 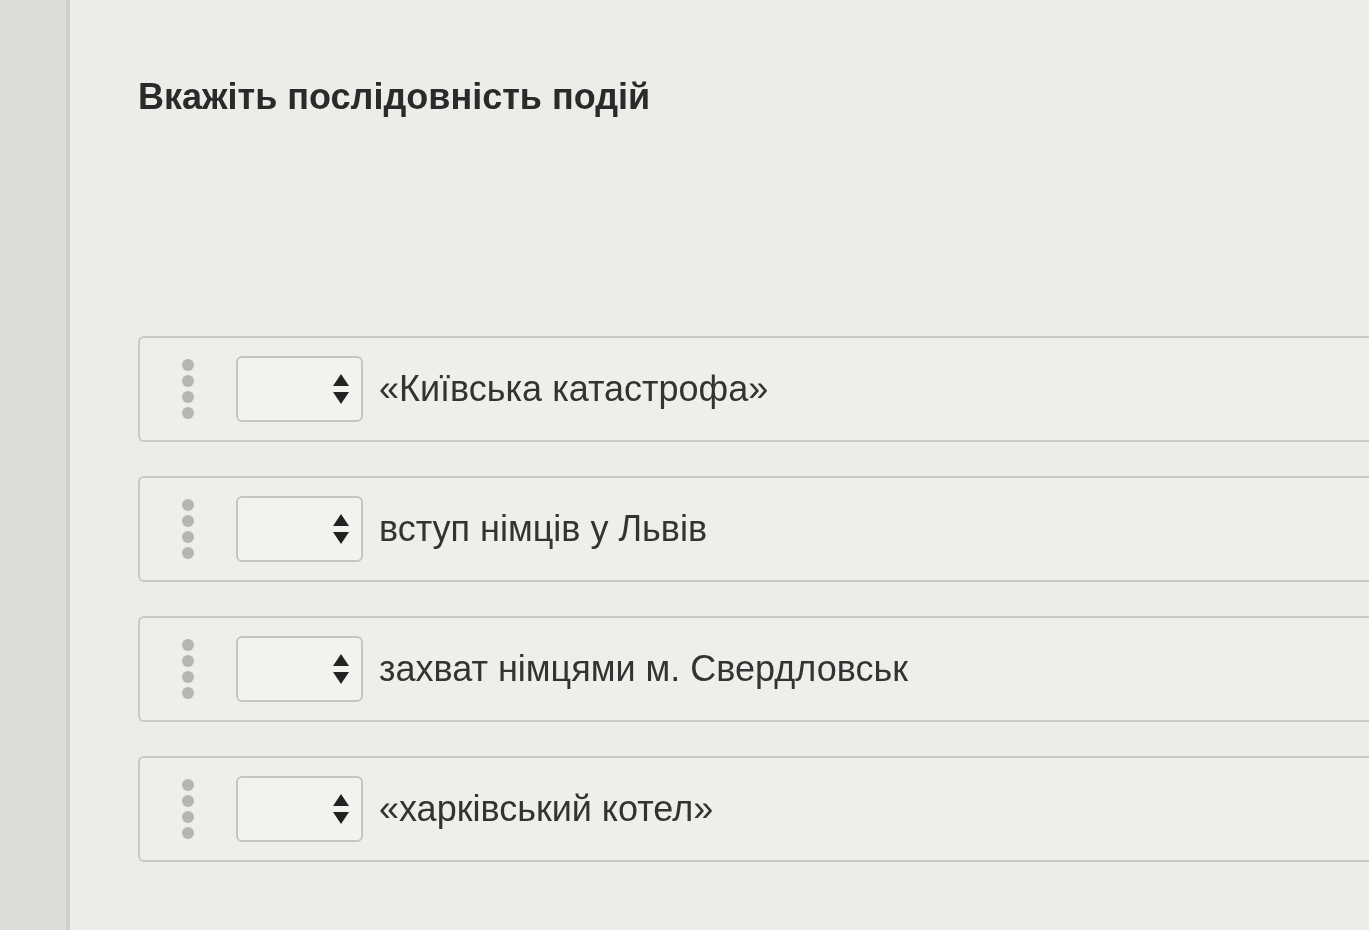 What do you see at coordinates (574, 389) in the screenshot?
I see `event-label: «Київська катастрофа»` at bounding box center [574, 389].